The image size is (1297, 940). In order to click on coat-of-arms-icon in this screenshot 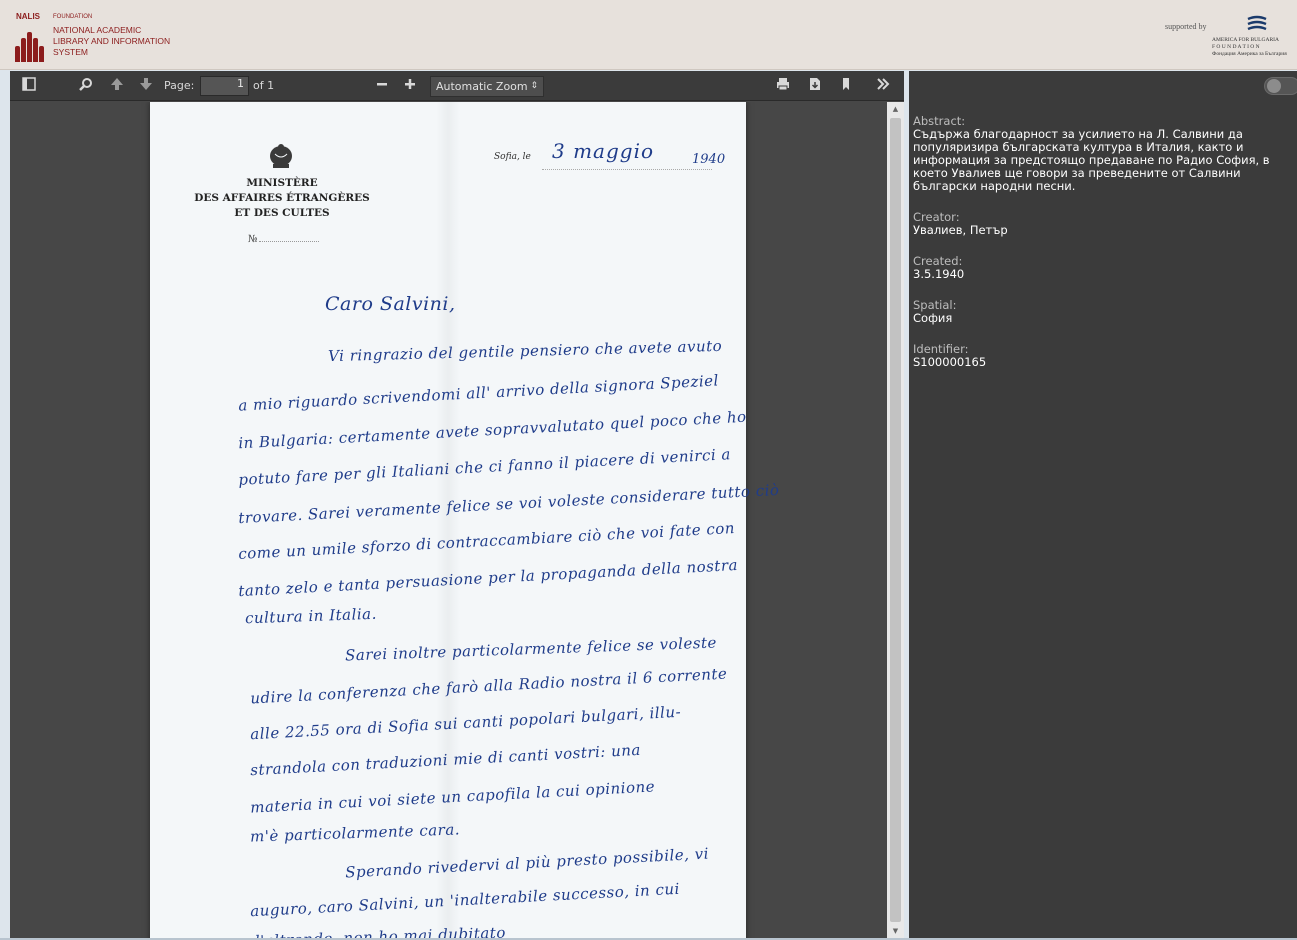, I will do `click(281, 156)`.